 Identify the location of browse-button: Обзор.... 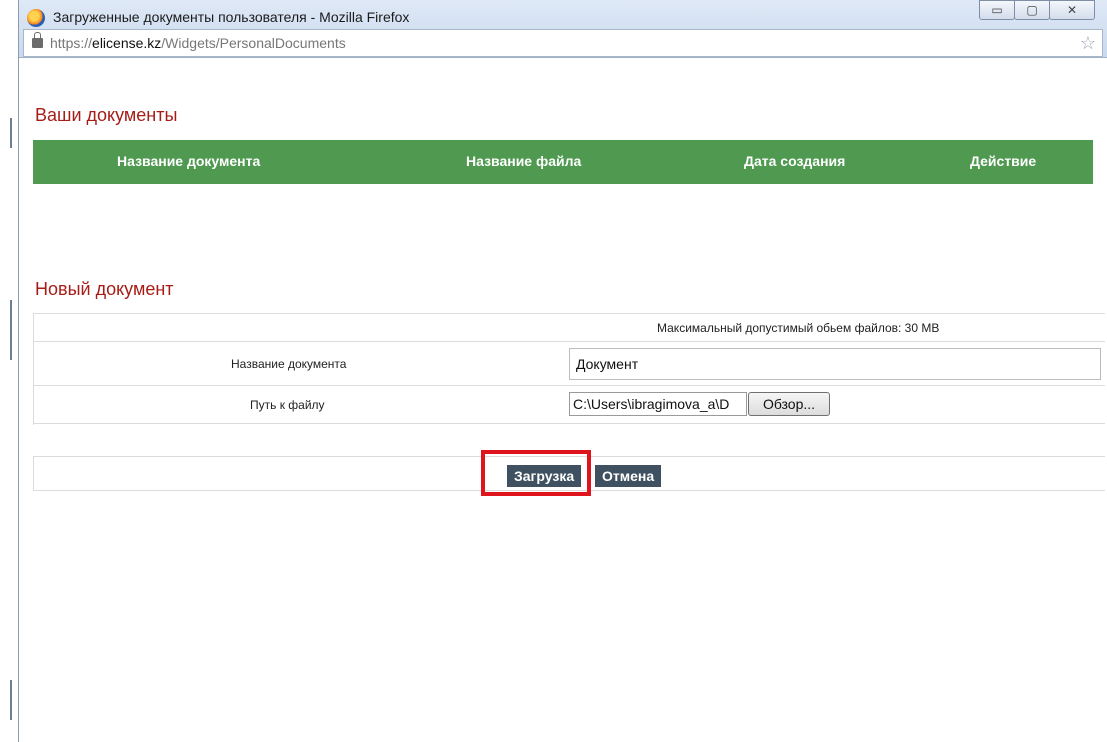
(789, 404).